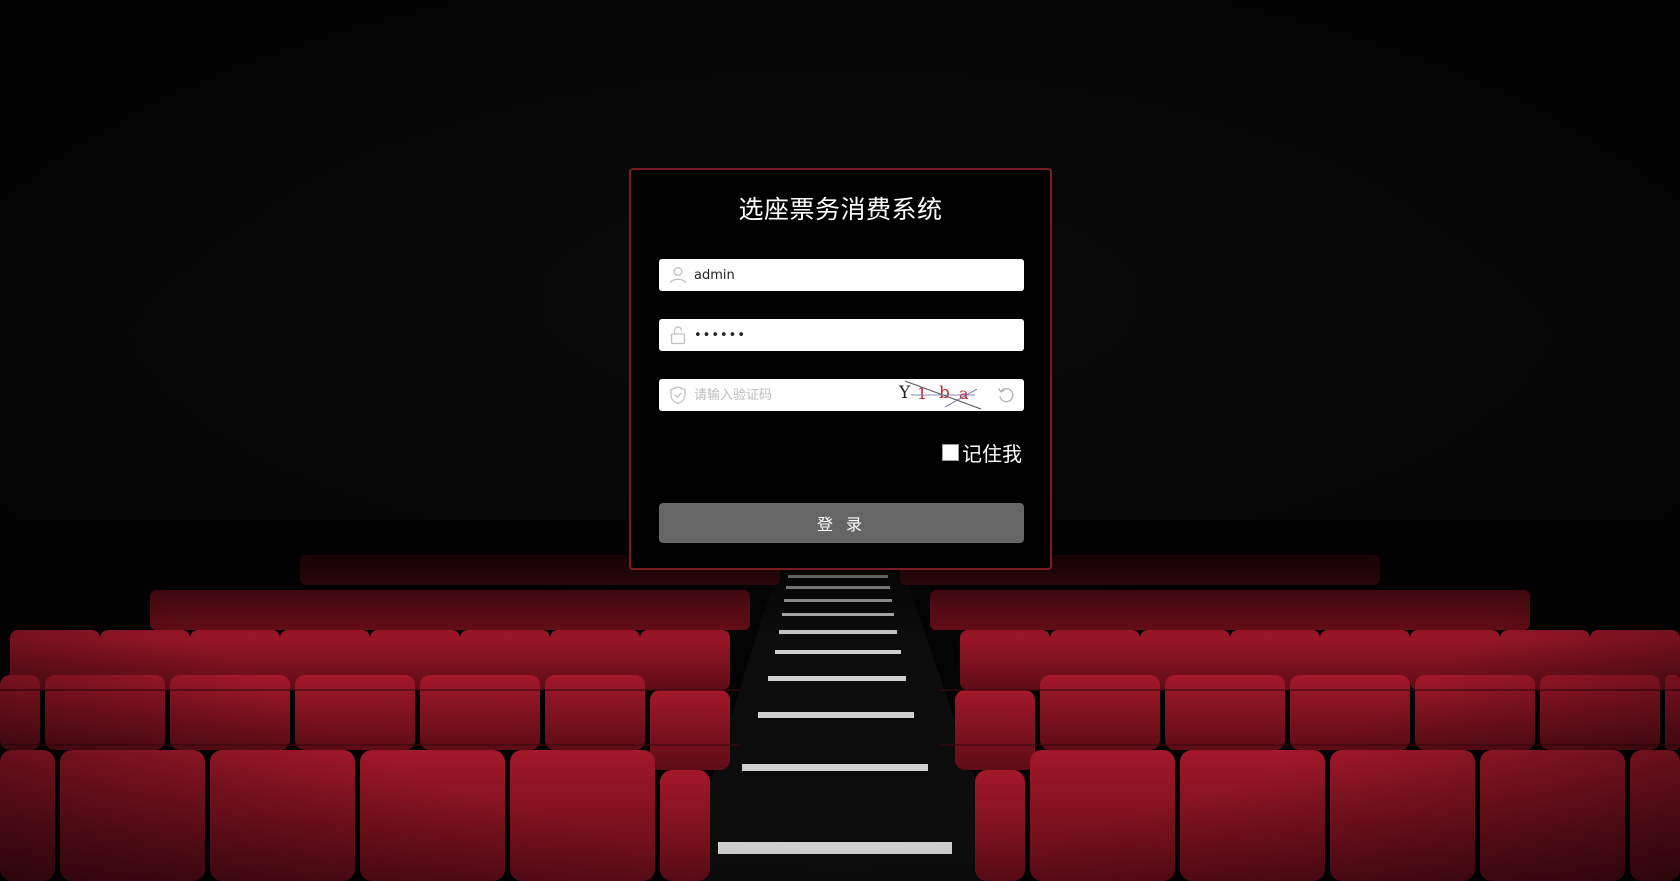 This screenshot has height=881, width=1680. I want to click on captcha-field: Y 1 b a, so click(841, 395).